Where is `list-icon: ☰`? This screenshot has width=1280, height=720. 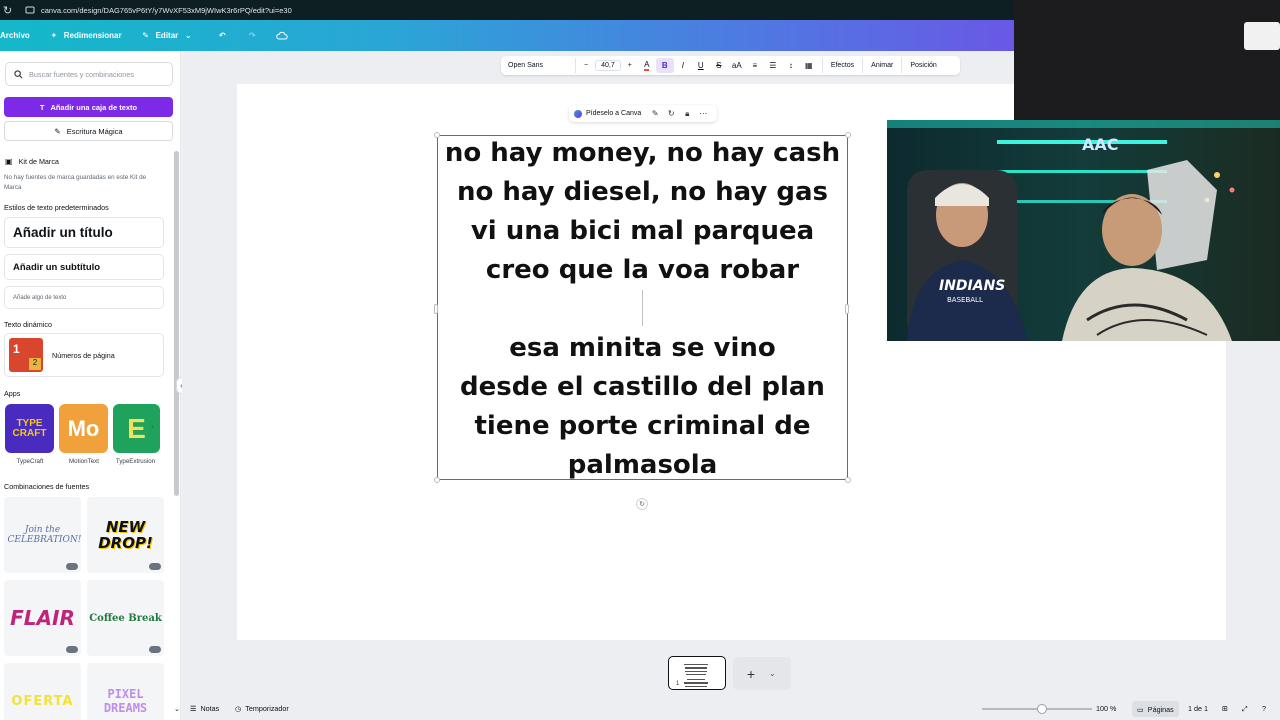 list-icon: ☰ is located at coordinates (773, 65).